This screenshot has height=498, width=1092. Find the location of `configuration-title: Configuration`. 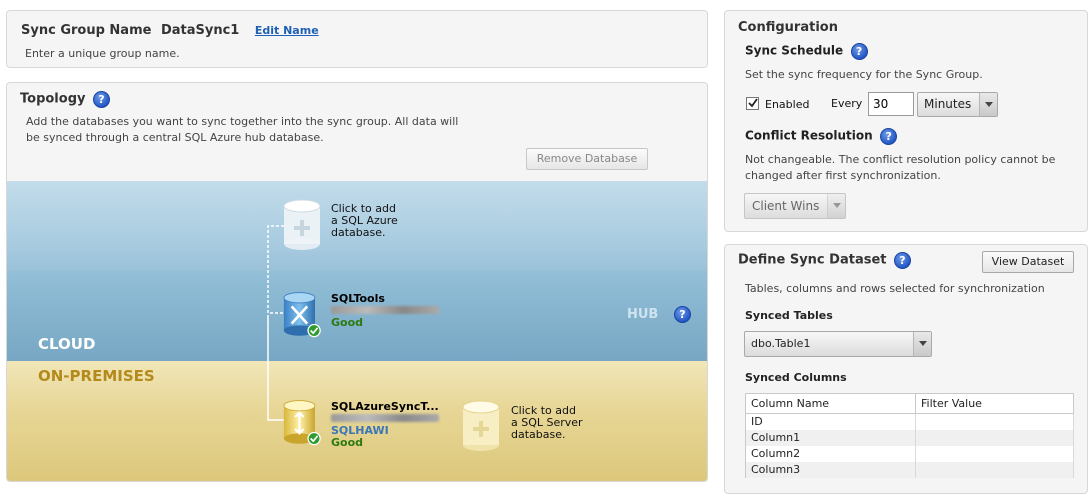

configuration-title: Configuration is located at coordinates (788, 27).